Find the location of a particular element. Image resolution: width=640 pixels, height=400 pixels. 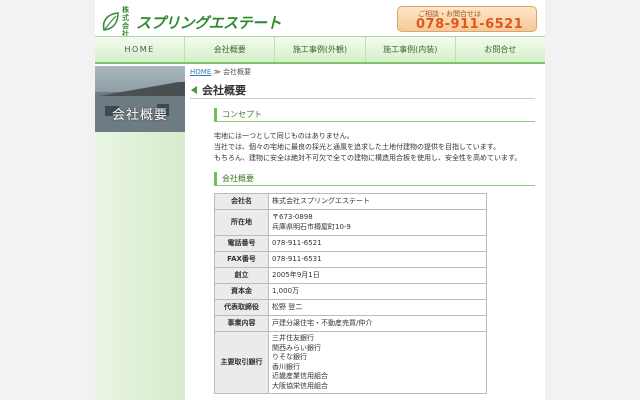

breadcrumb-current: 会社概要 is located at coordinates (237, 72).